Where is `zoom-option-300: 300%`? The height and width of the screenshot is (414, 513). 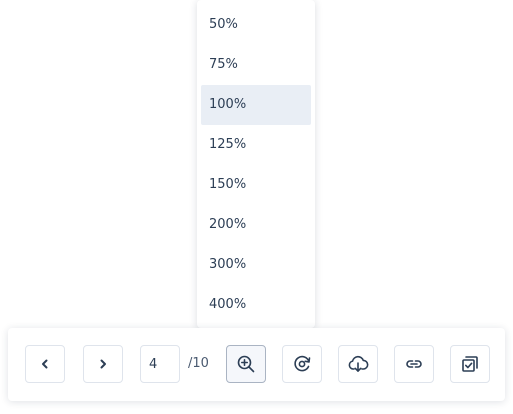
zoom-option-300: 300% is located at coordinates (256, 265).